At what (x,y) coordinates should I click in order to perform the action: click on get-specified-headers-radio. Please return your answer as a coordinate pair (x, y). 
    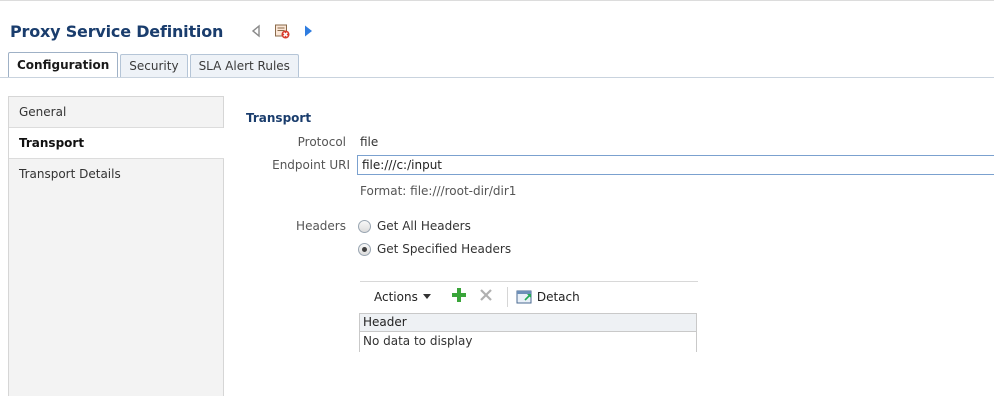
    Looking at the image, I should click on (364, 249).